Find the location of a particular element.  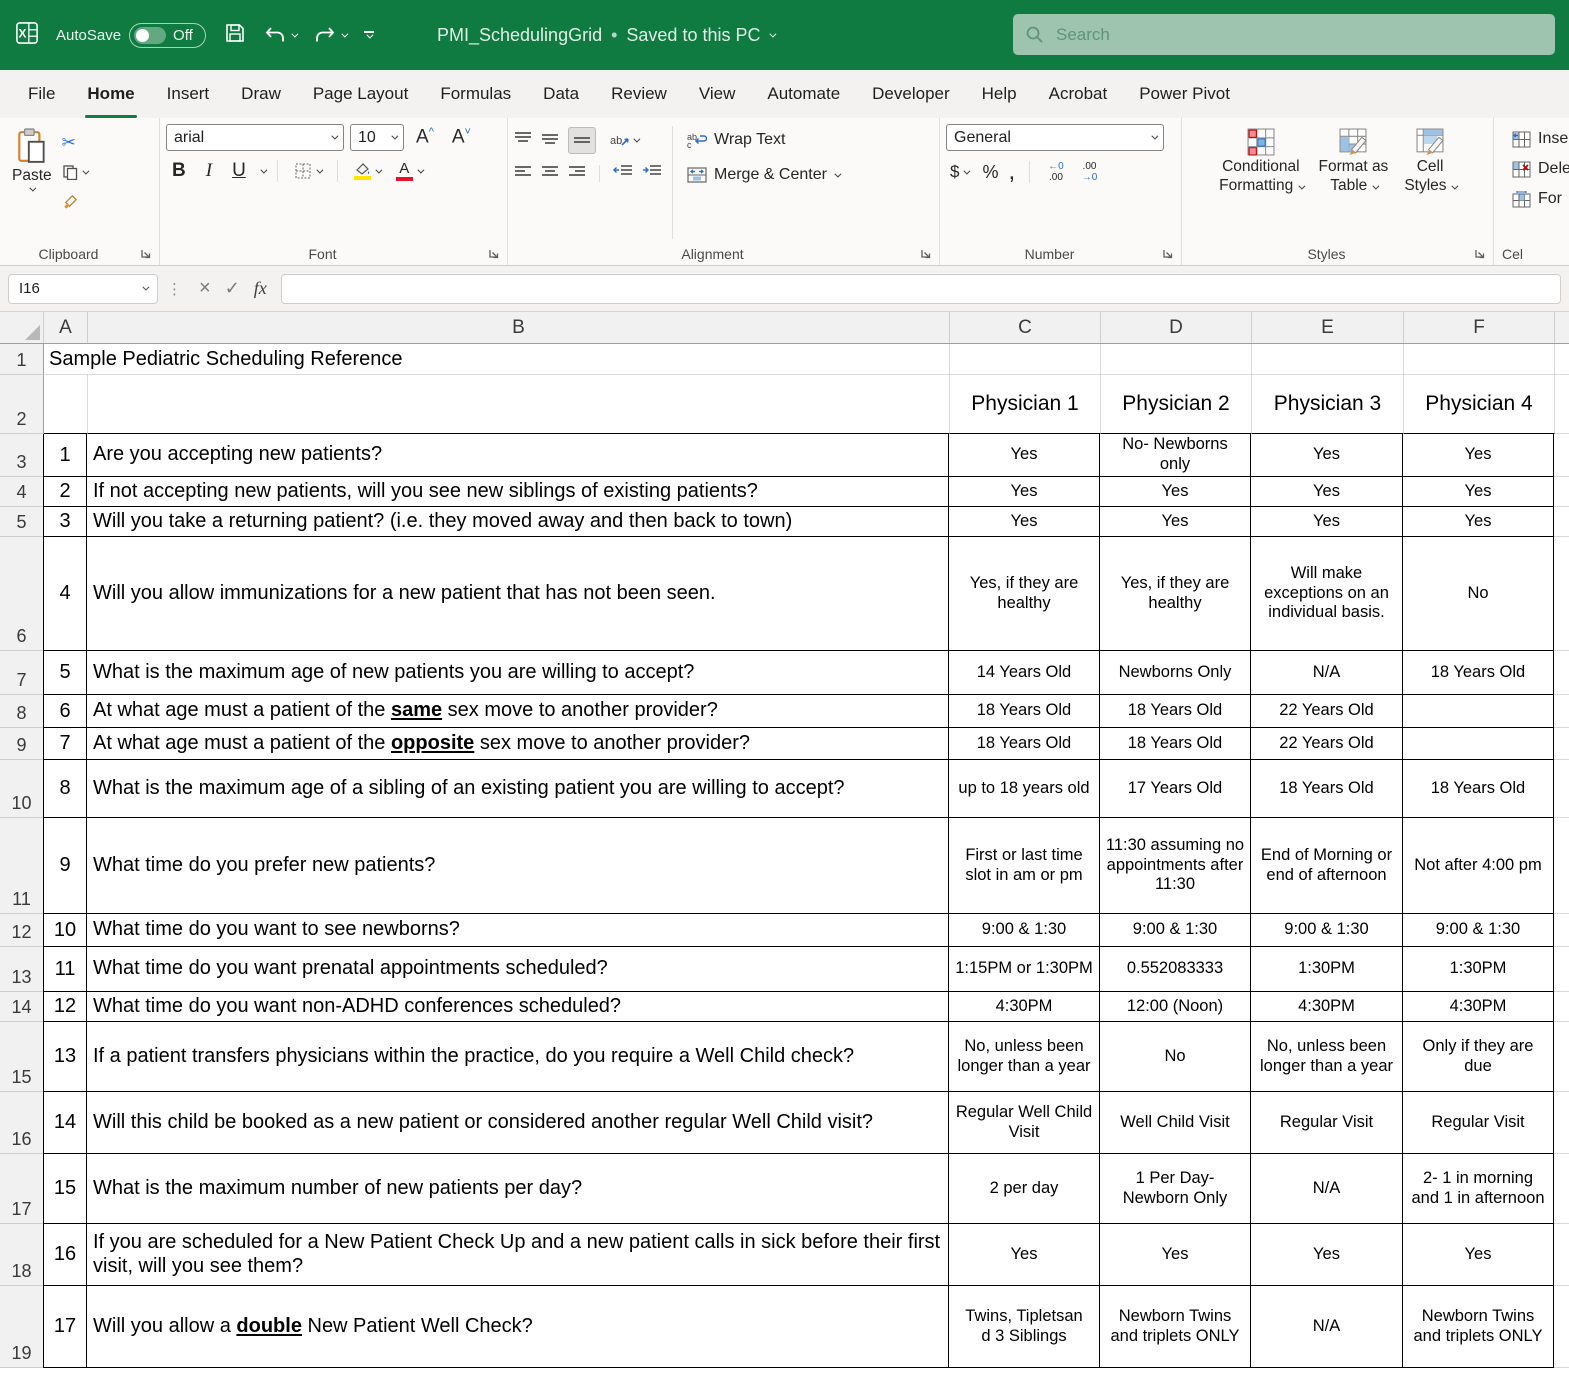

tab-acrobat: Acrobat is located at coordinates (1078, 94).